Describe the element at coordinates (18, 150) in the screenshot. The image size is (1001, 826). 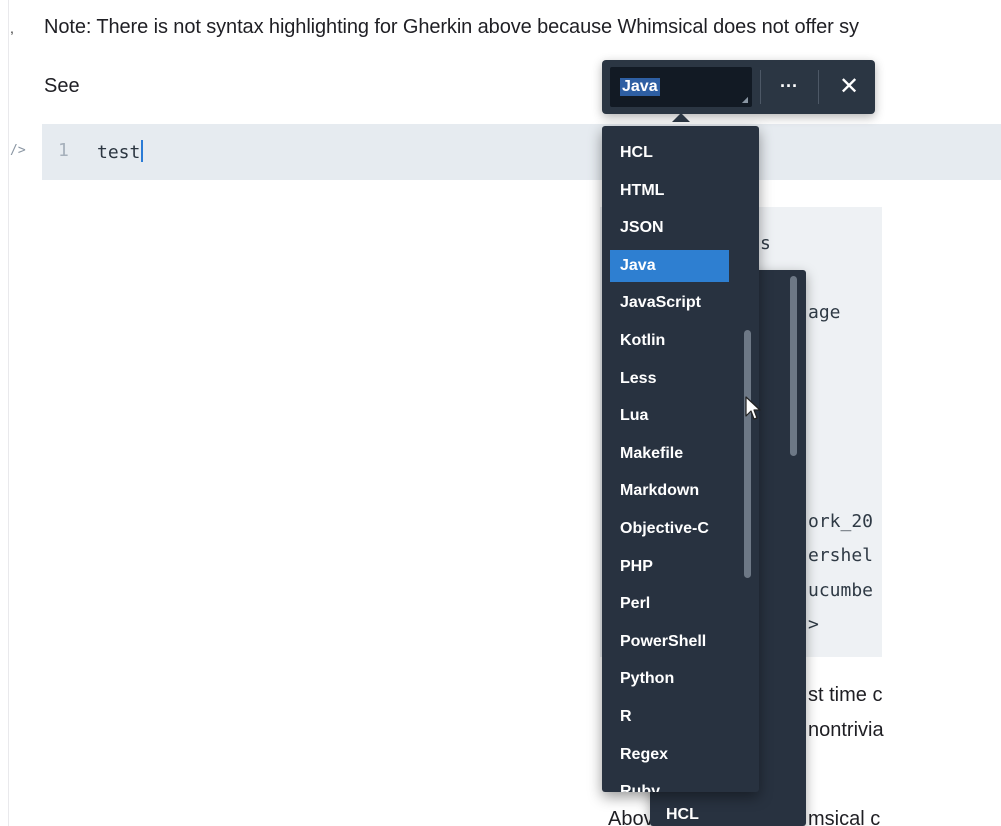
I see `code-icon: />` at that location.